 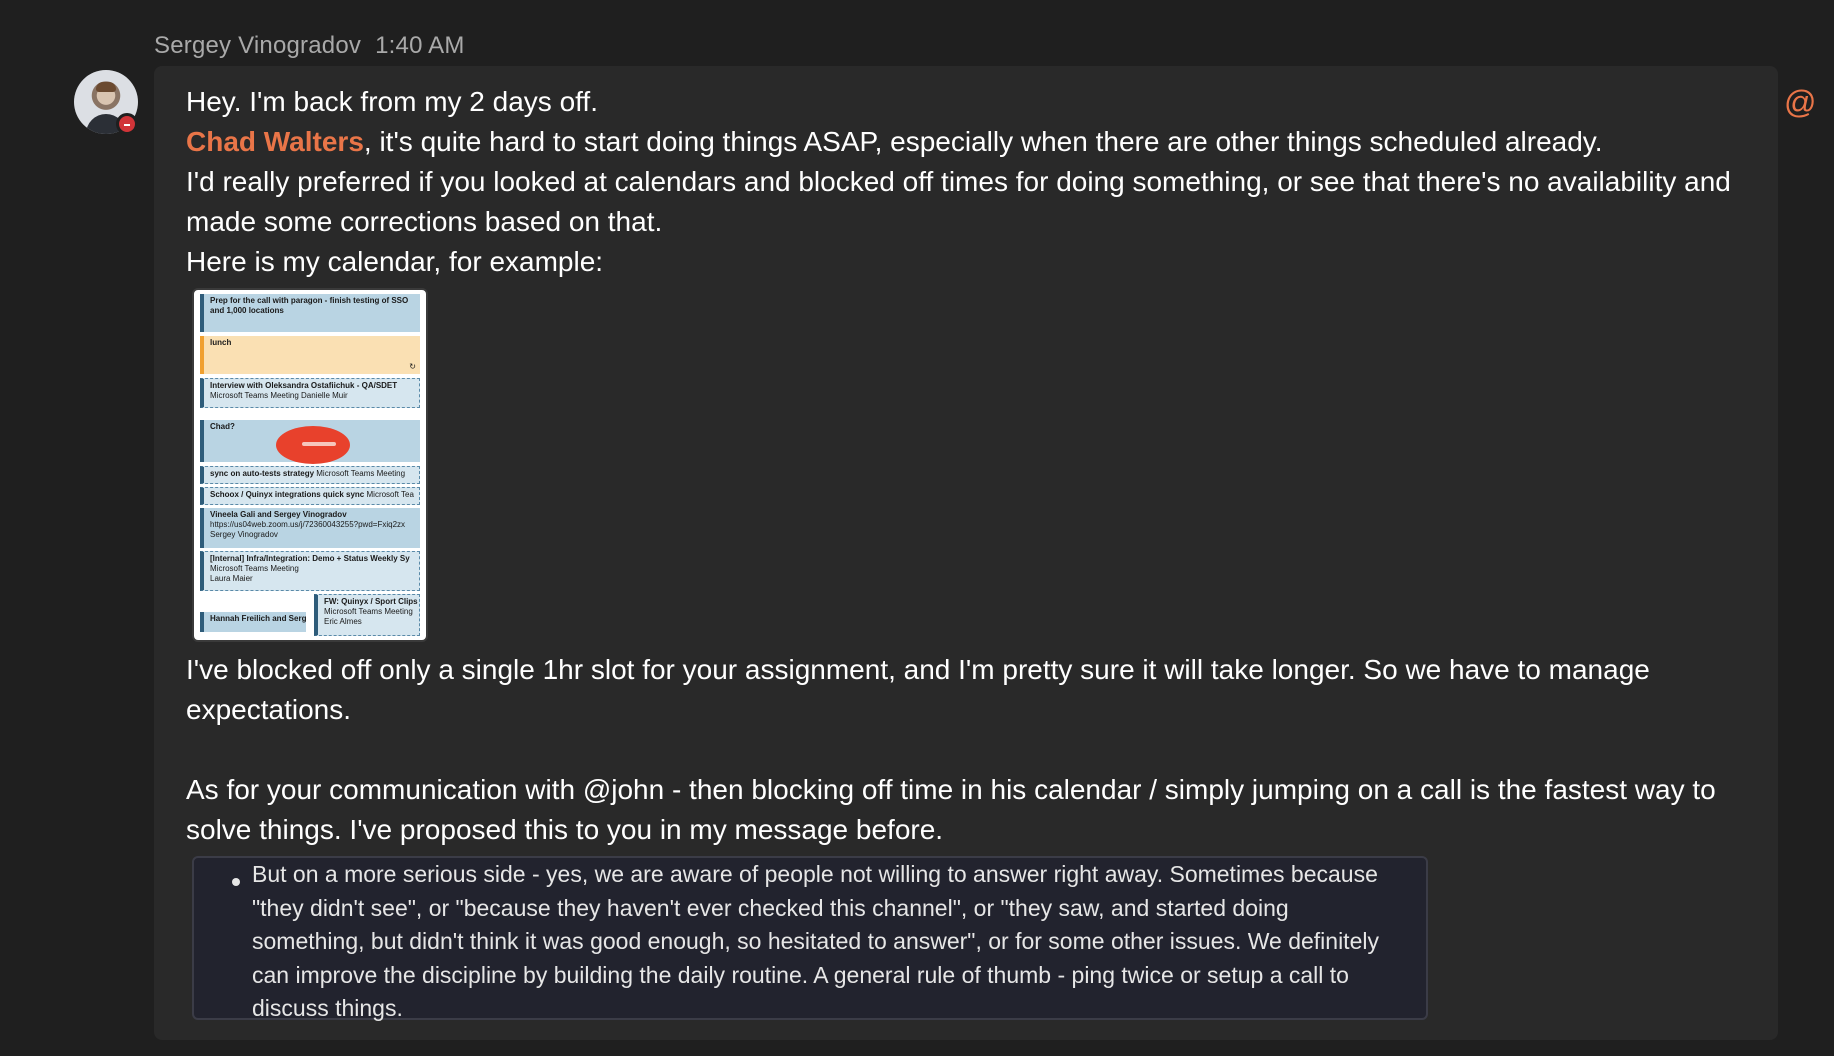 I want to click on redaction-mark, so click(x=313, y=445).